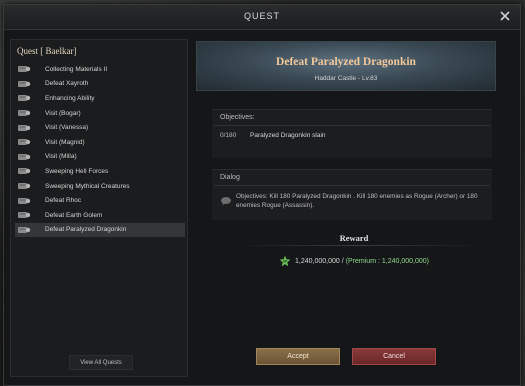  I want to click on npc-quest-header: Quest [ Baelkar], so click(47, 51).